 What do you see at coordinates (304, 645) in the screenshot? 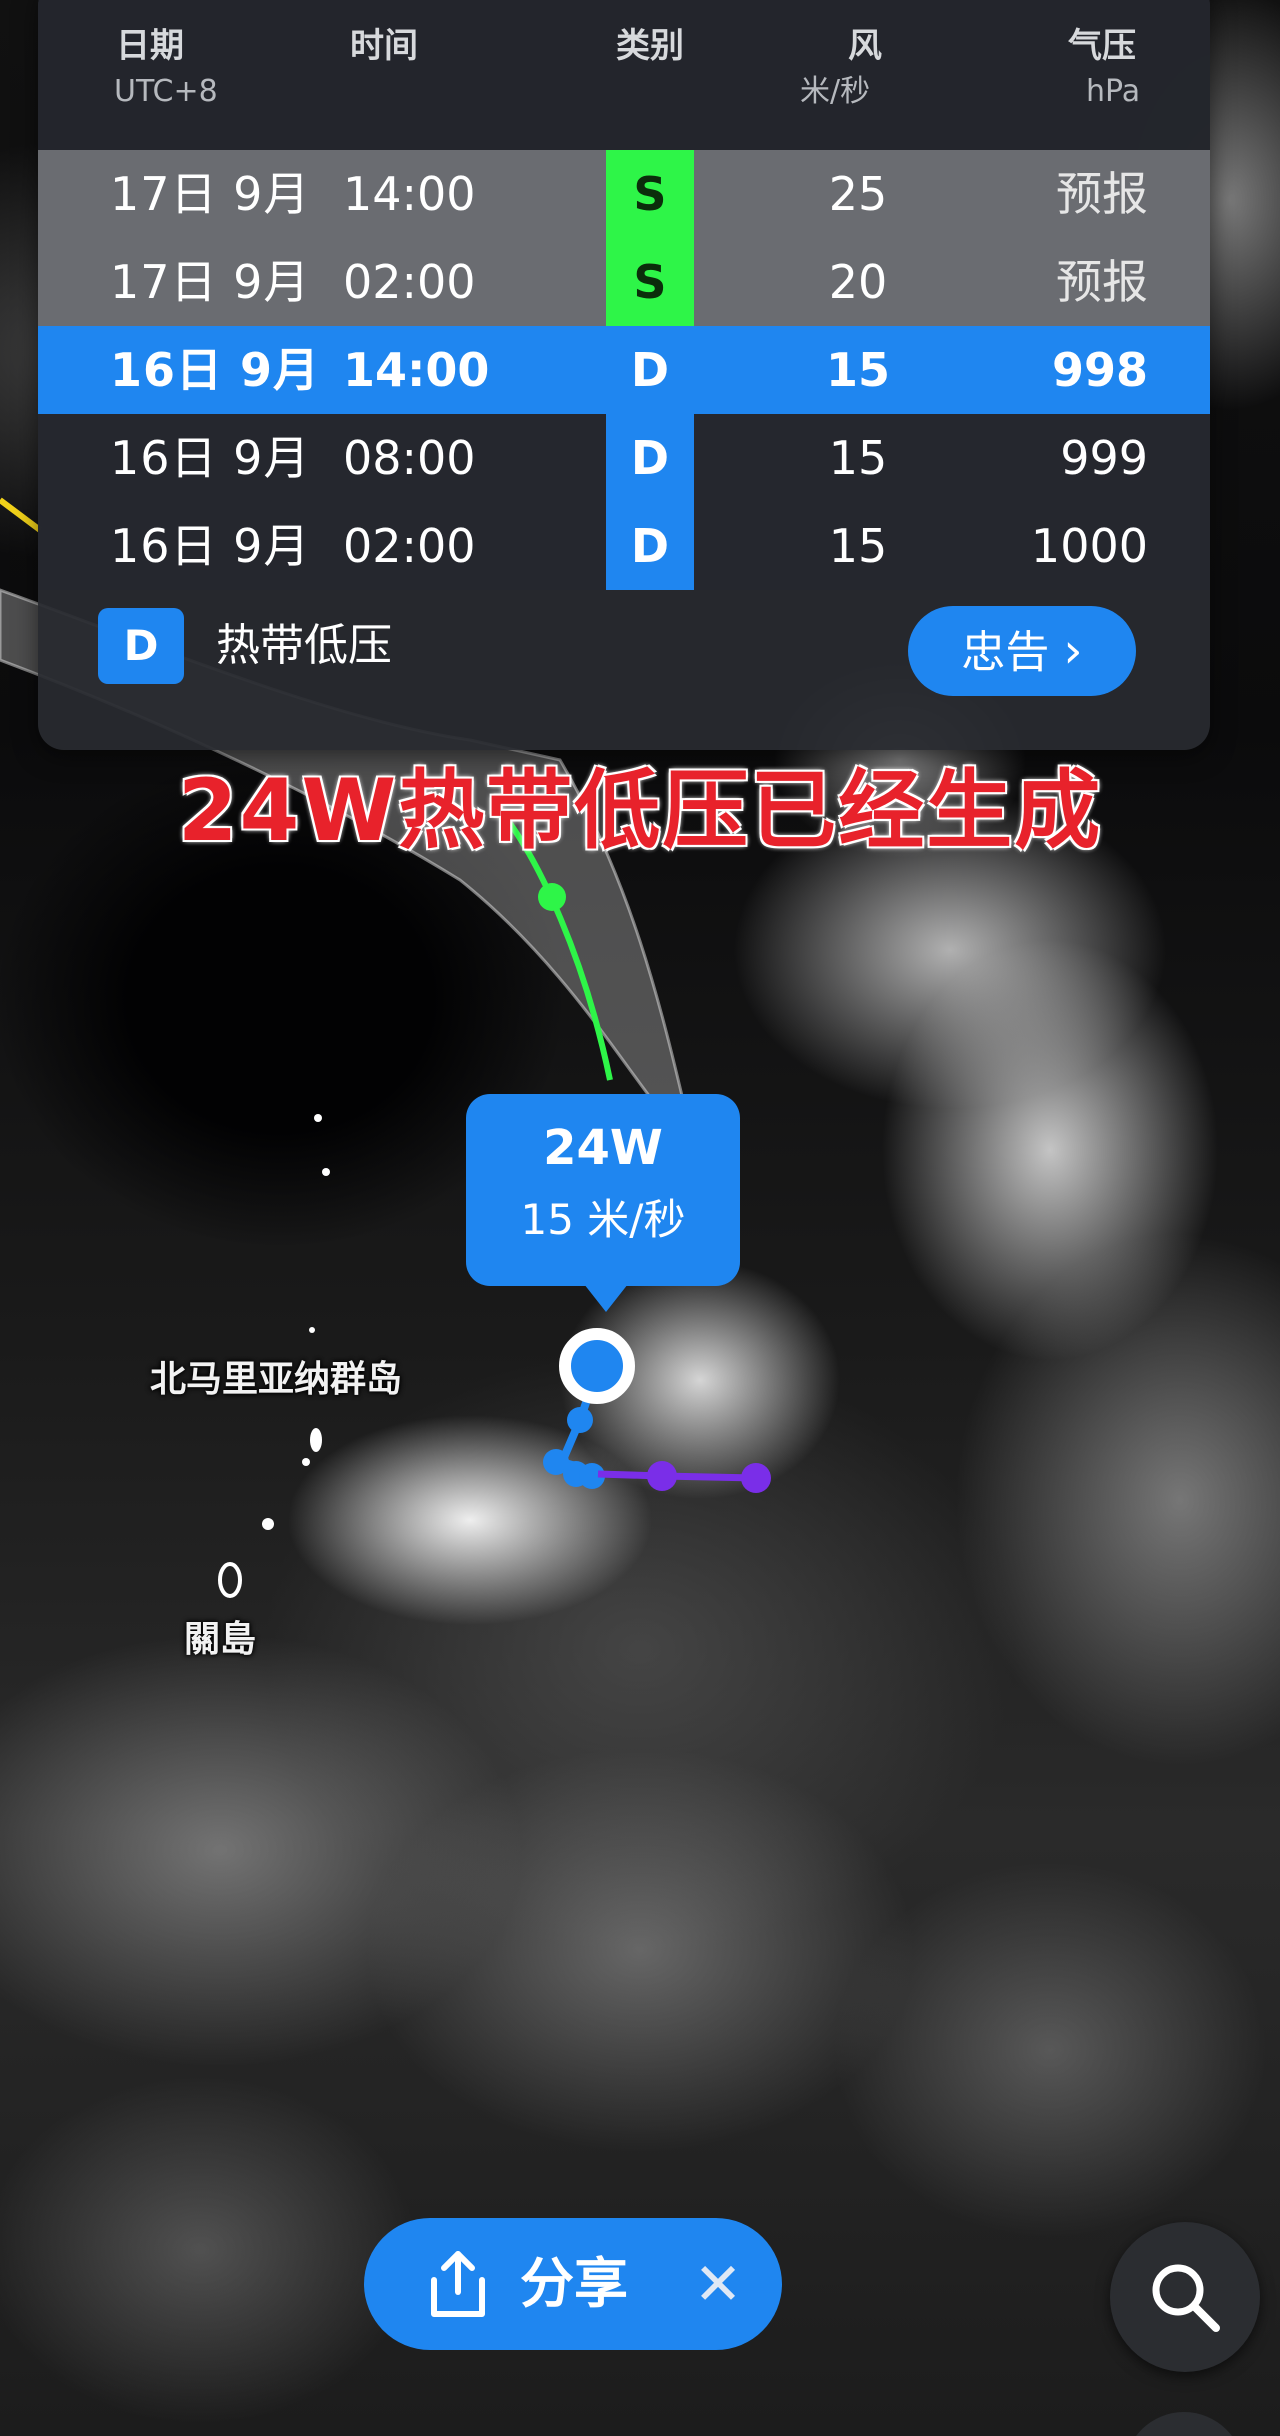
I see `category-legend-label: 热带低压` at bounding box center [304, 645].